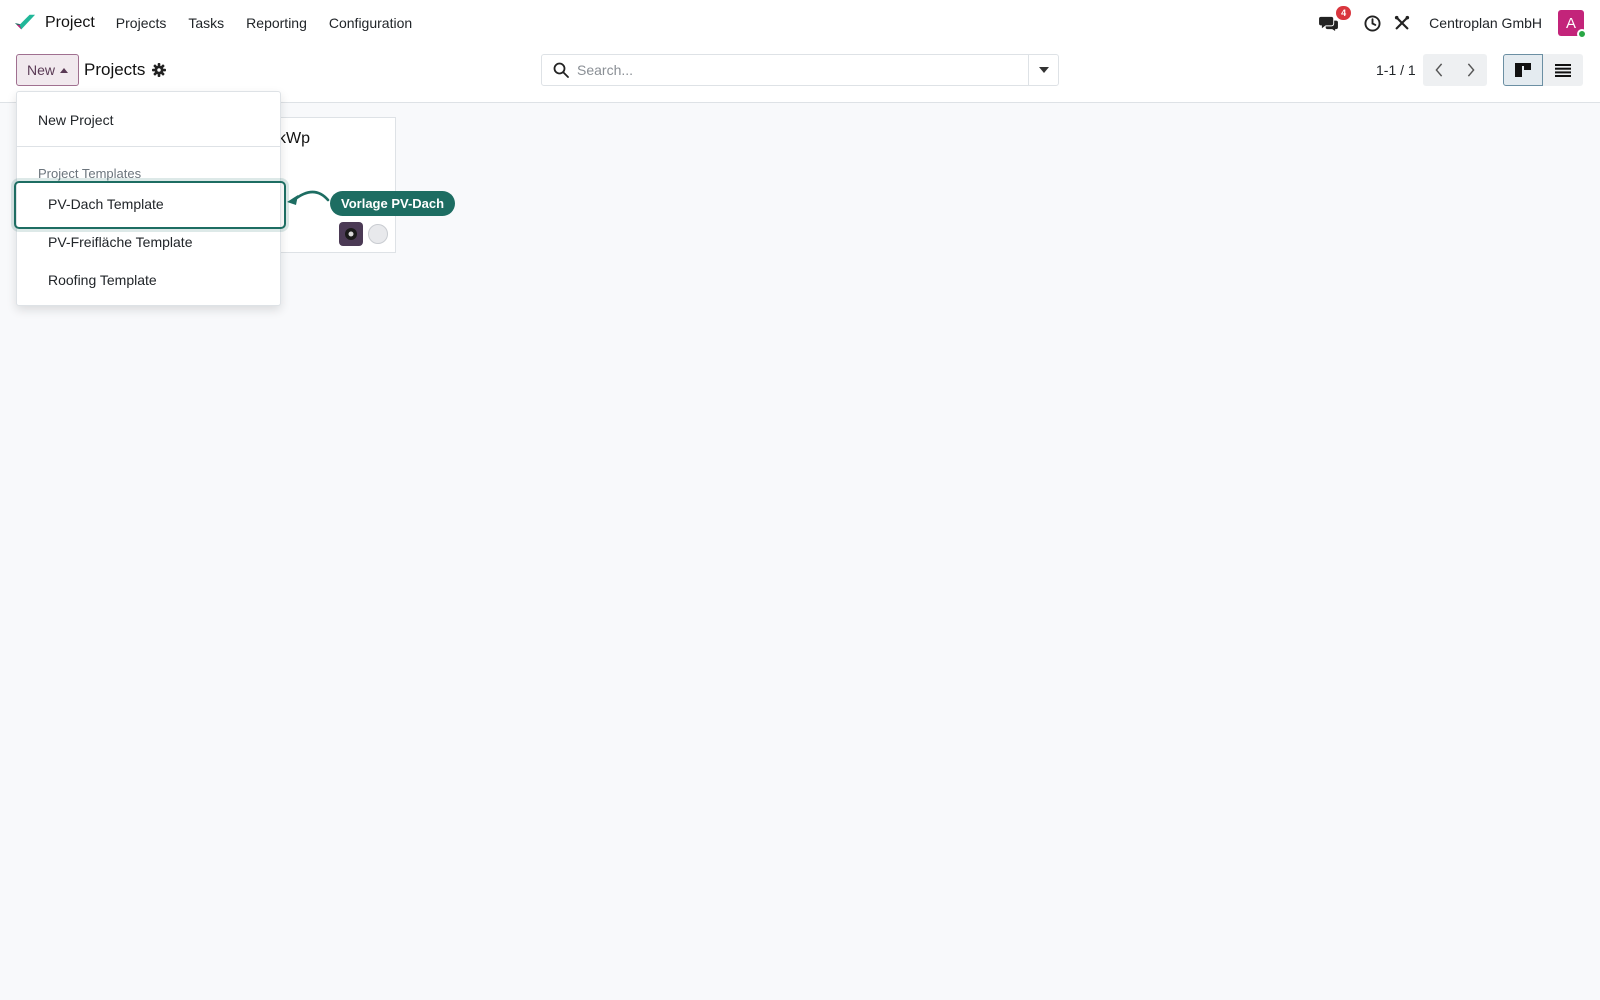  I want to click on kanban-view-button, so click(1523, 70).